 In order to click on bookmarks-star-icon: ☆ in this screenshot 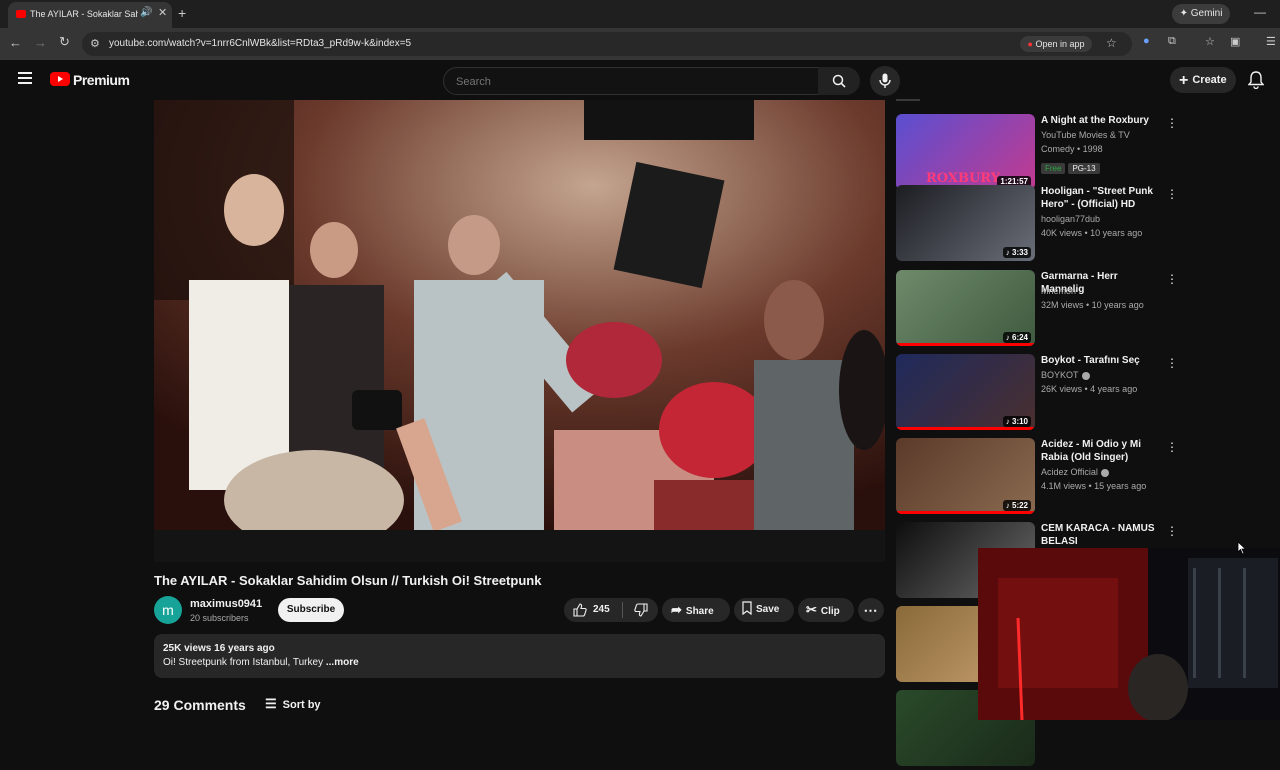, I will do `click(1210, 41)`.